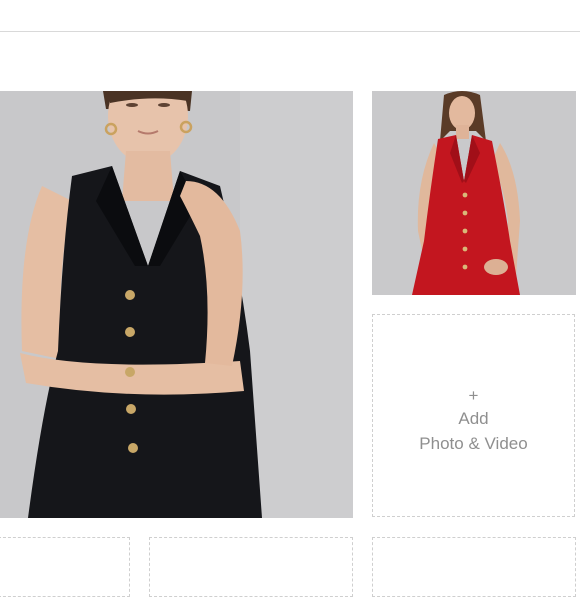  I want to click on add-photo-video-button: + Add Photo & Video, so click(473, 415).